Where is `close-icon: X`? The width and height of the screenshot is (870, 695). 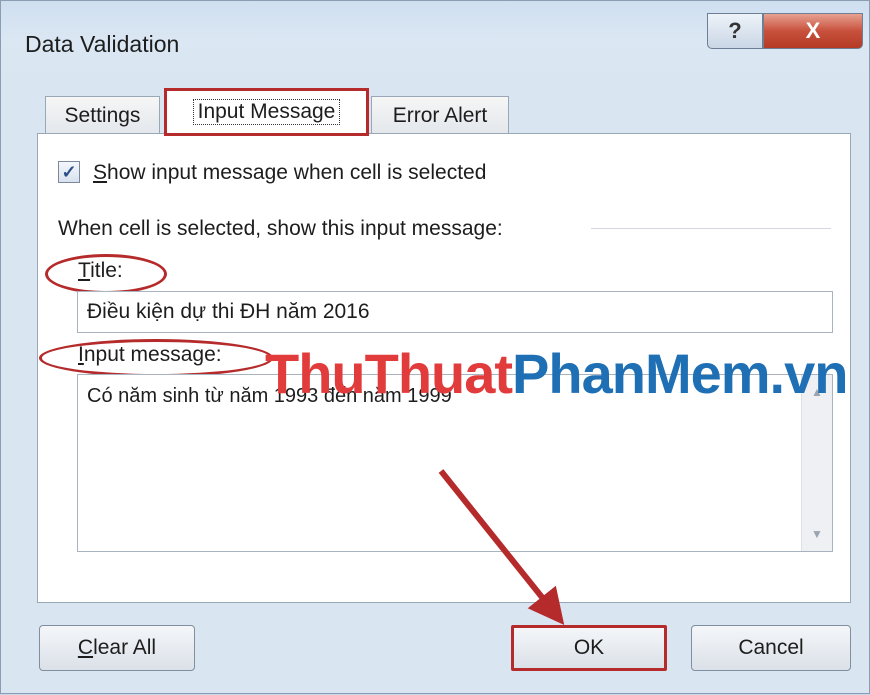 close-icon: X is located at coordinates (813, 30).